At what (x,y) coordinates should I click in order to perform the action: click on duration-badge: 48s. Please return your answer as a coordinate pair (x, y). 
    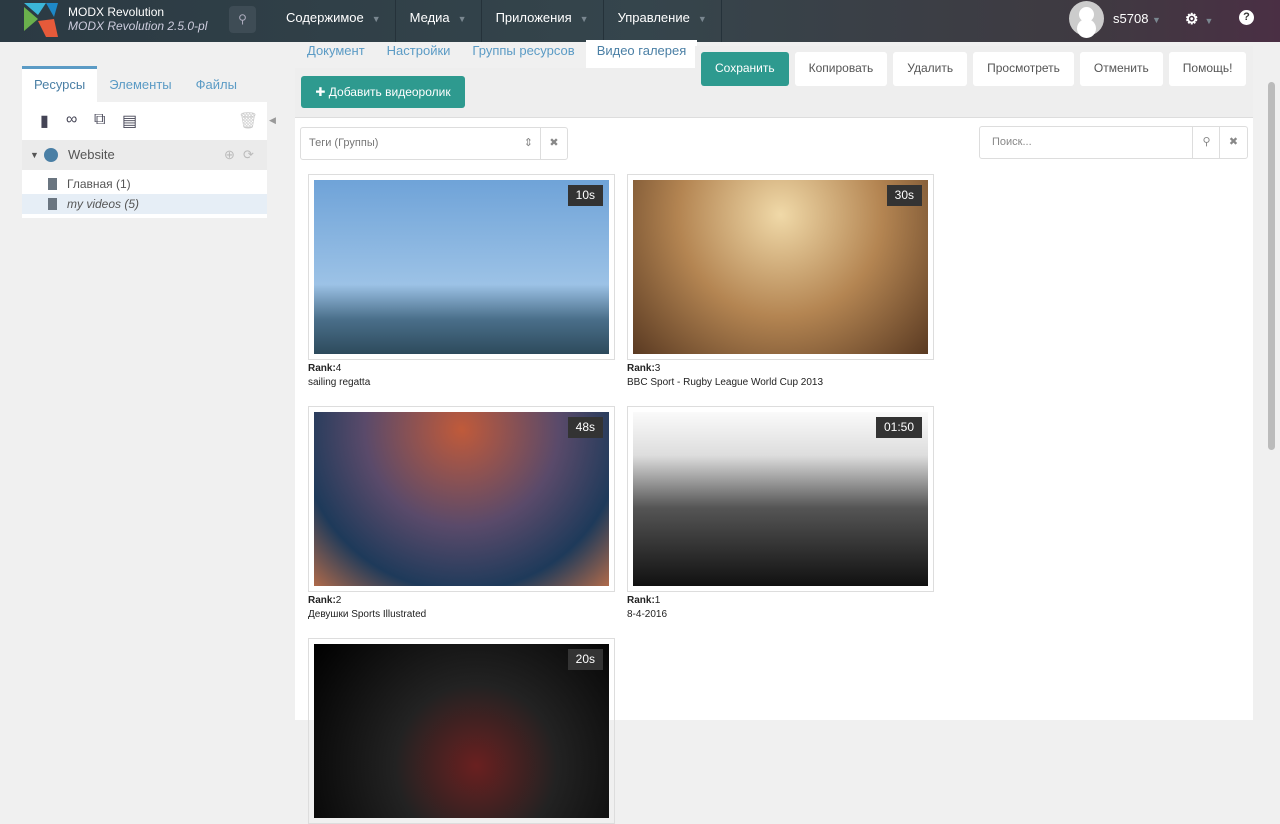
    Looking at the image, I should click on (585, 427).